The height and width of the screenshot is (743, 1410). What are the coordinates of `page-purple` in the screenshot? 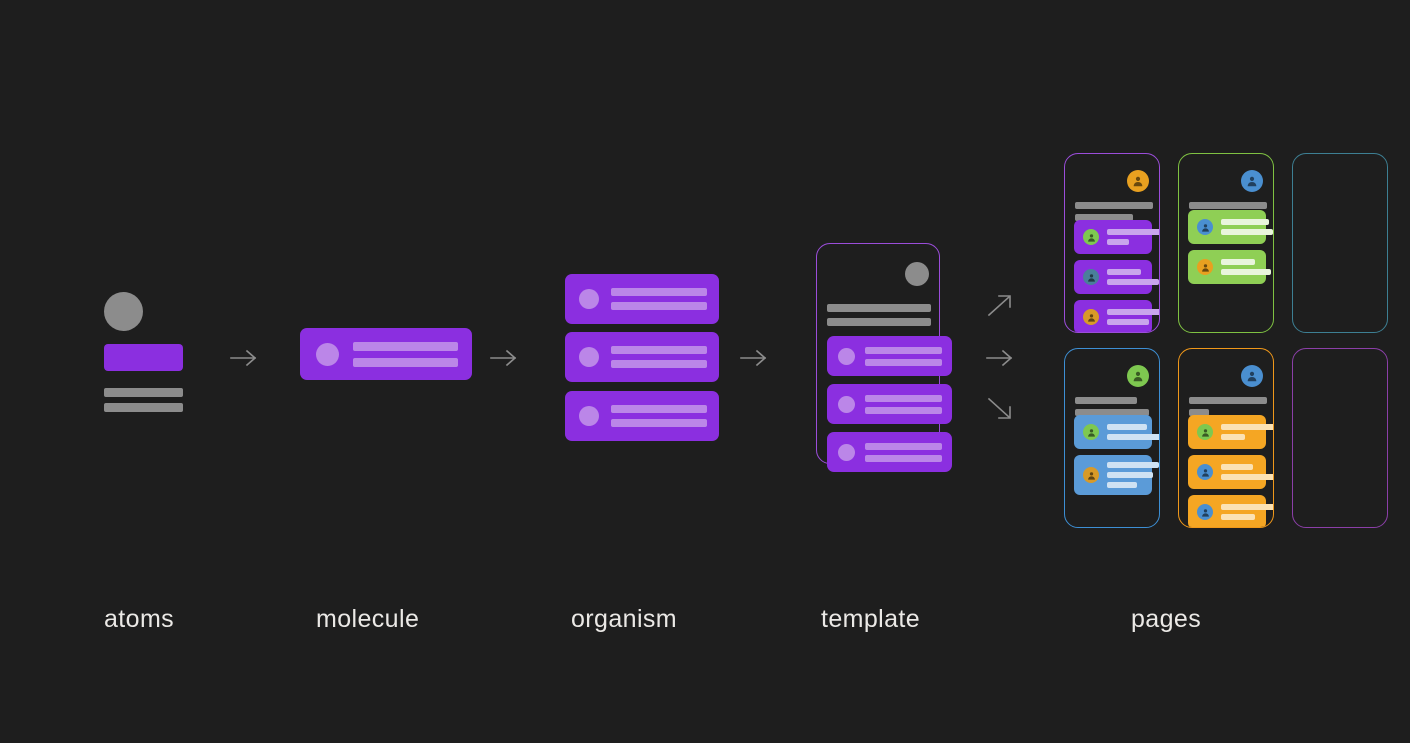 It's located at (1112, 243).